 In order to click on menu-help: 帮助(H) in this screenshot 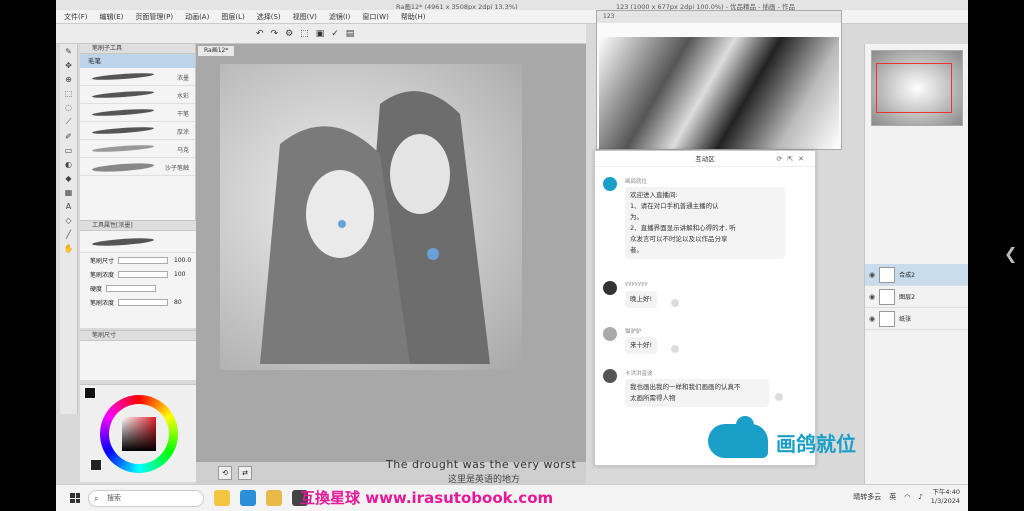, I will do `click(413, 17)`.